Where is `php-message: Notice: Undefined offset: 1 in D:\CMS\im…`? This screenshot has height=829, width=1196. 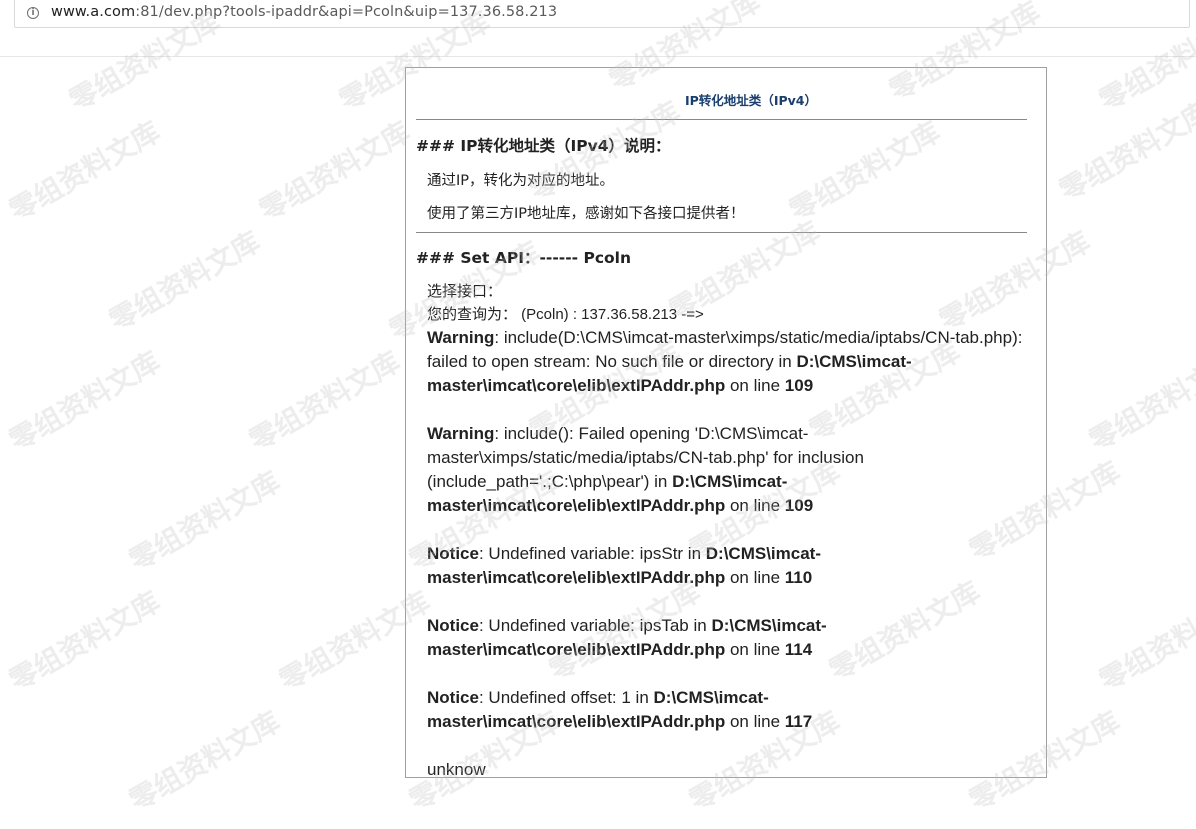
php-message: Notice: Undefined offset: 1 in D:\CMS\im… is located at coordinates (727, 710).